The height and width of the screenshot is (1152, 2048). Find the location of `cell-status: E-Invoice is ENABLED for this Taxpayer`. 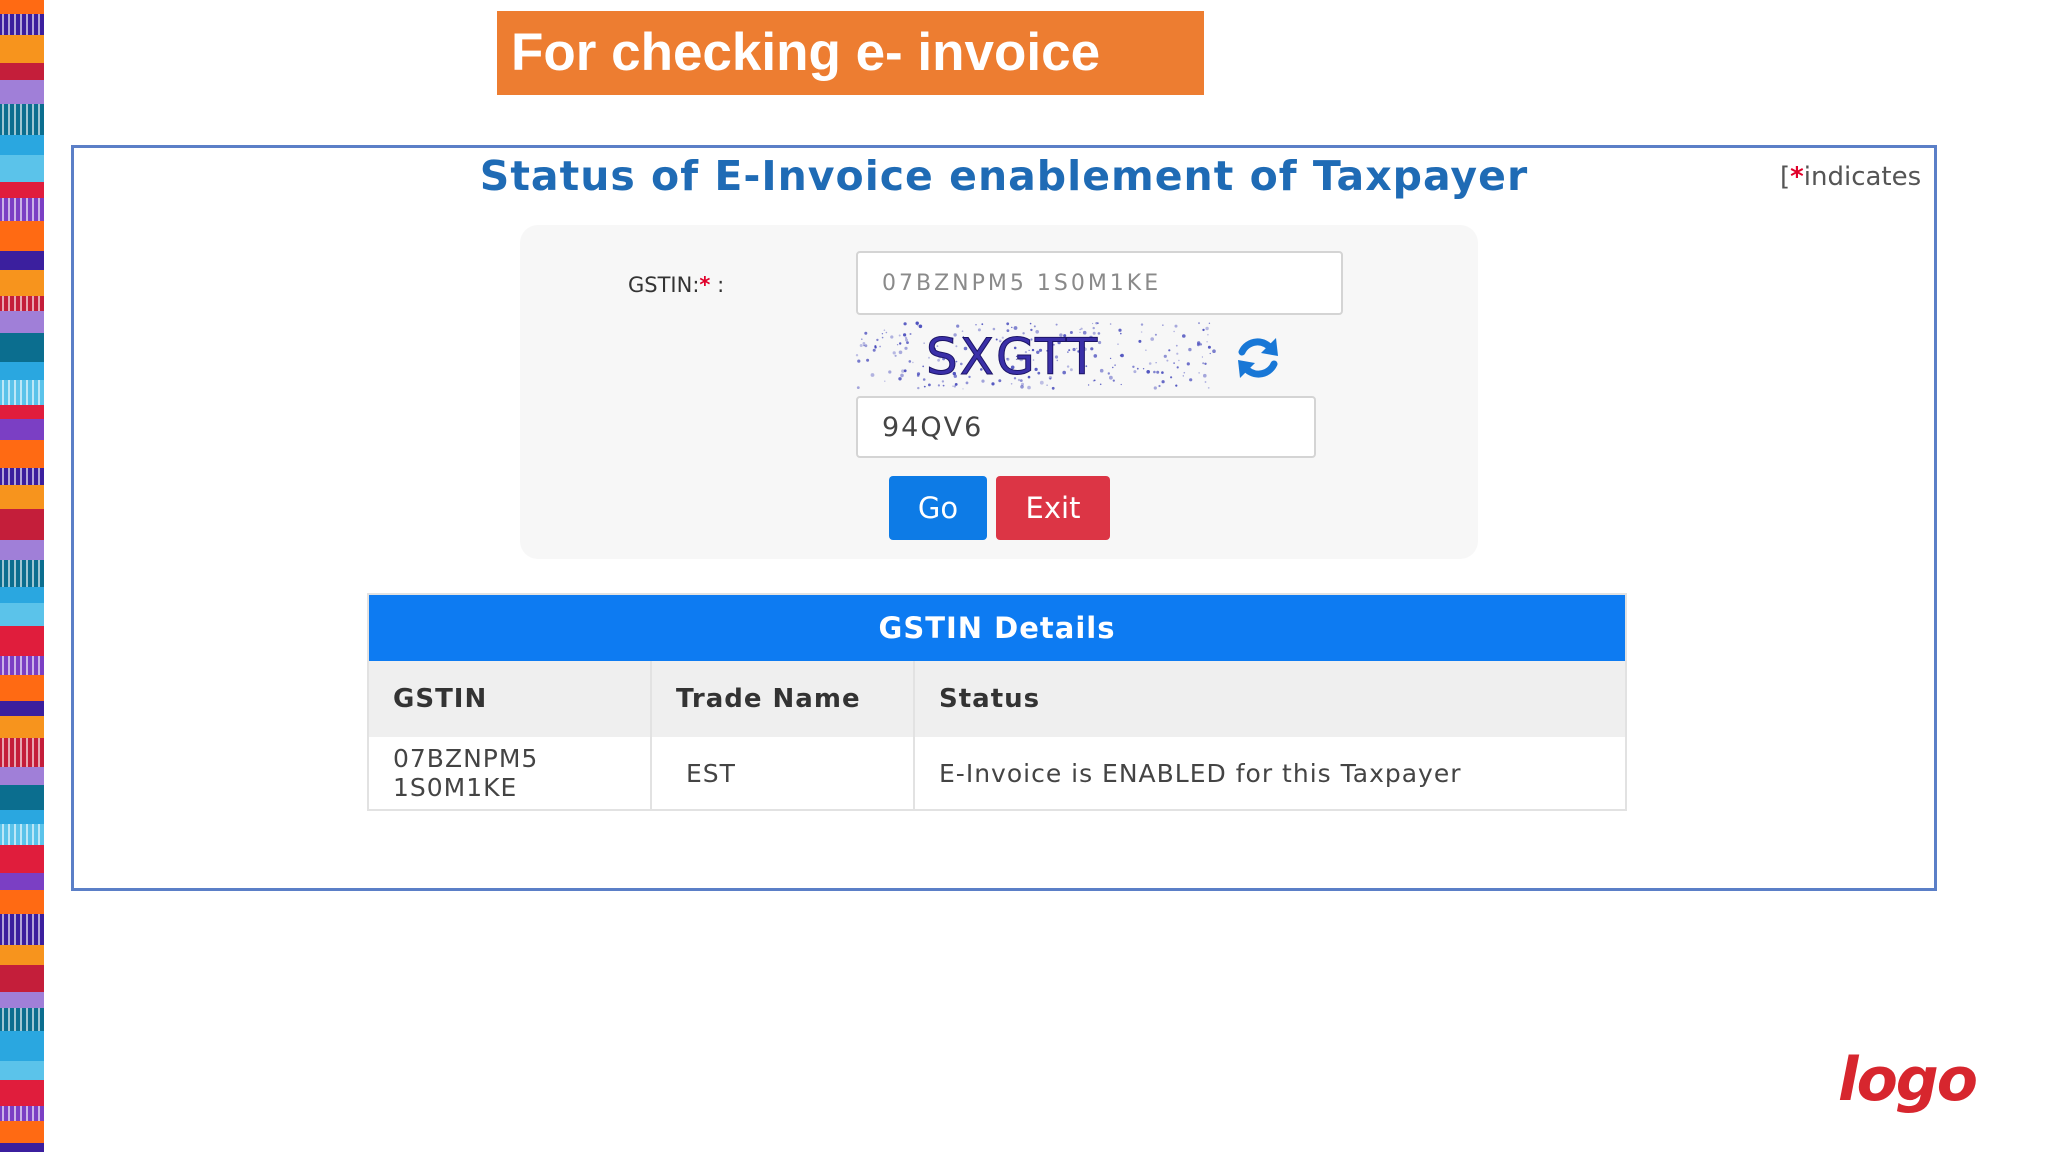

cell-status: E-Invoice is ENABLED for this Taxpayer is located at coordinates (1200, 773).